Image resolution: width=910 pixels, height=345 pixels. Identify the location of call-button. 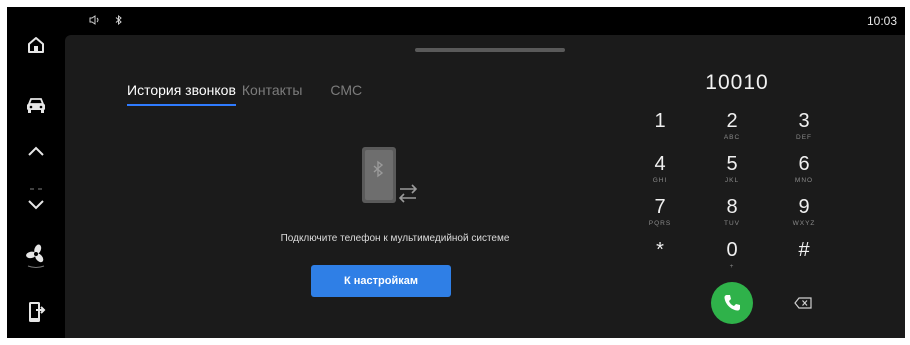
(732, 303).